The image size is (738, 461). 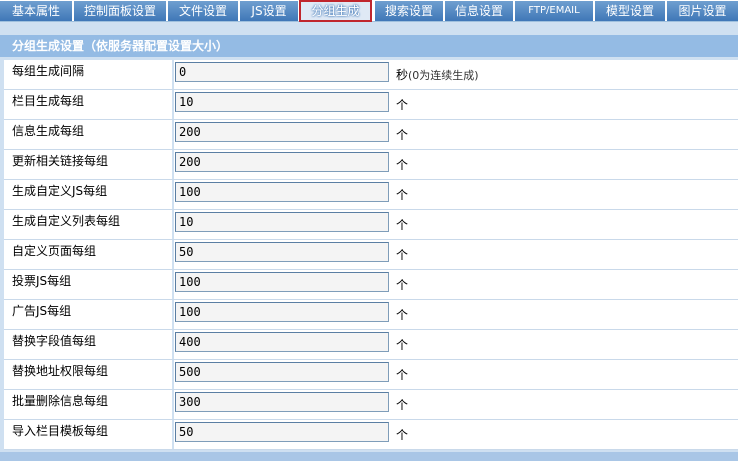 I want to click on info-per-group-input, so click(x=282, y=132).